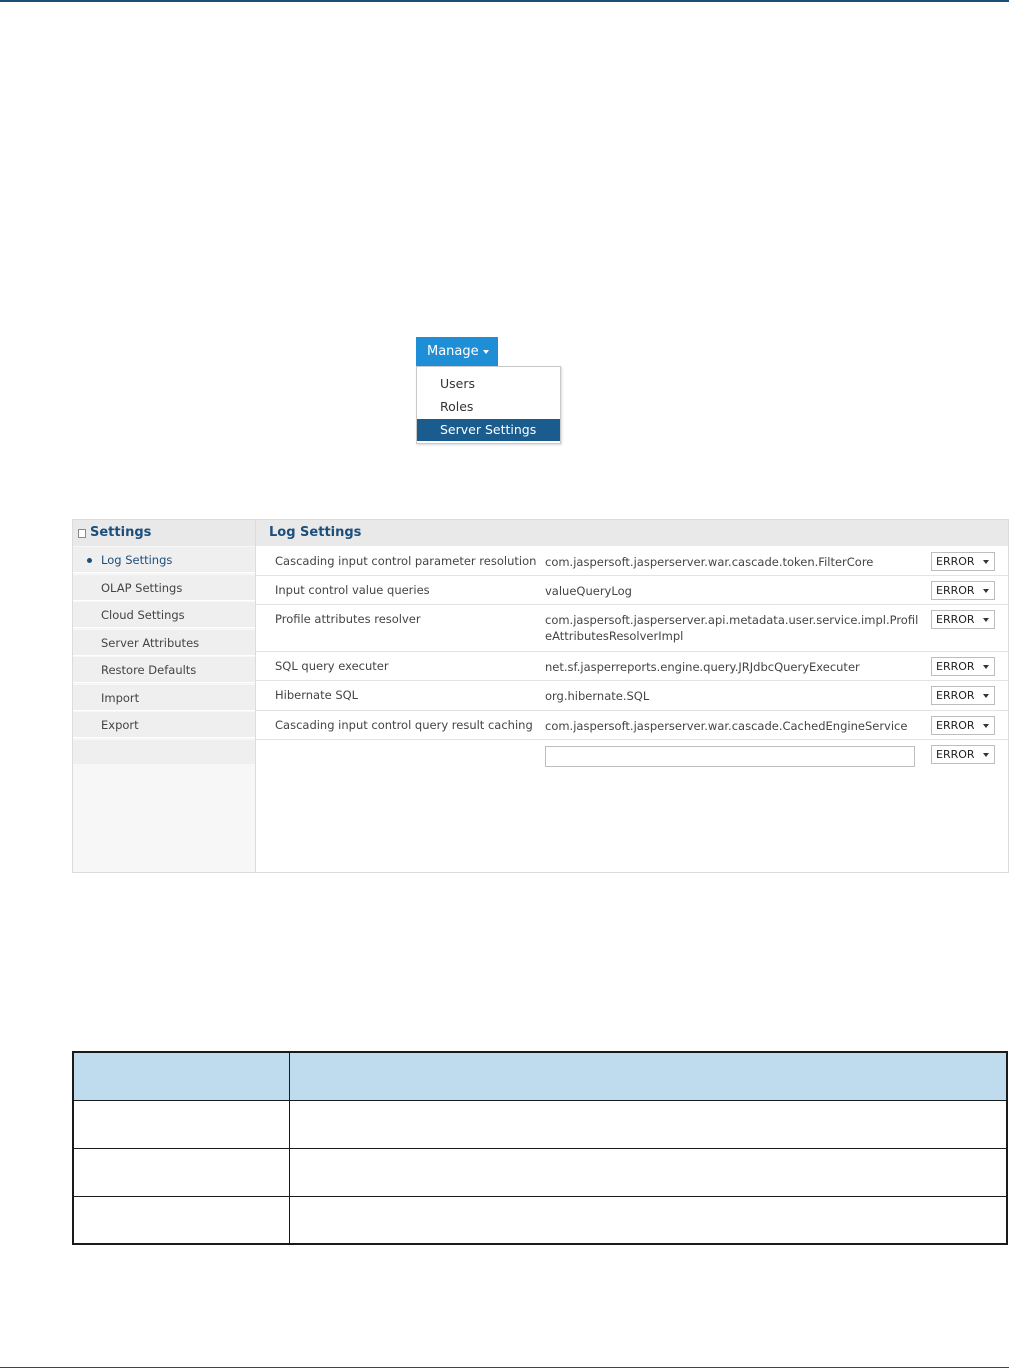  Describe the element at coordinates (142, 588) in the screenshot. I see `sidebar-item-label: OLAP Settings` at that location.